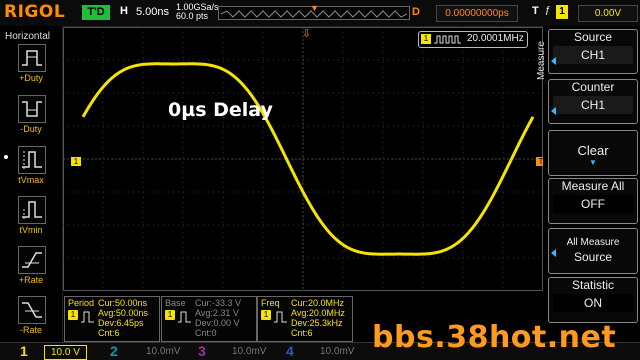 The width and height of the screenshot is (640, 360). What do you see at coordinates (152, 12) in the screenshot?
I see `timebase-value: 5.00ns` at bounding box center [152, 12].